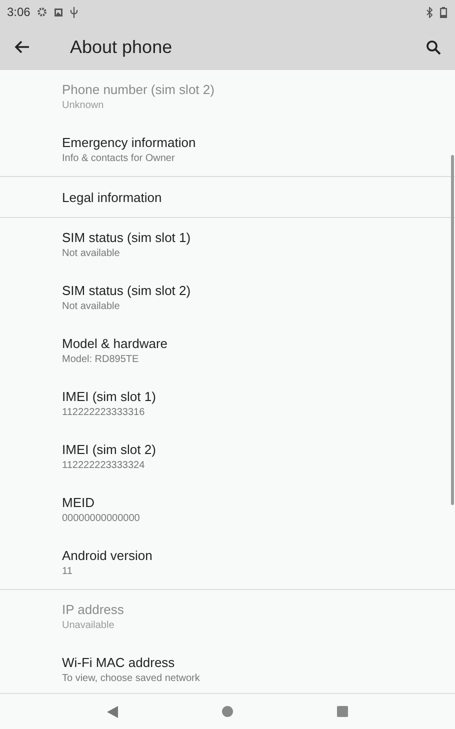  Describe the element at coordinates (127, 237) in the screenshot. I see `item-title: SIM status (sim slot 1)` at that location.